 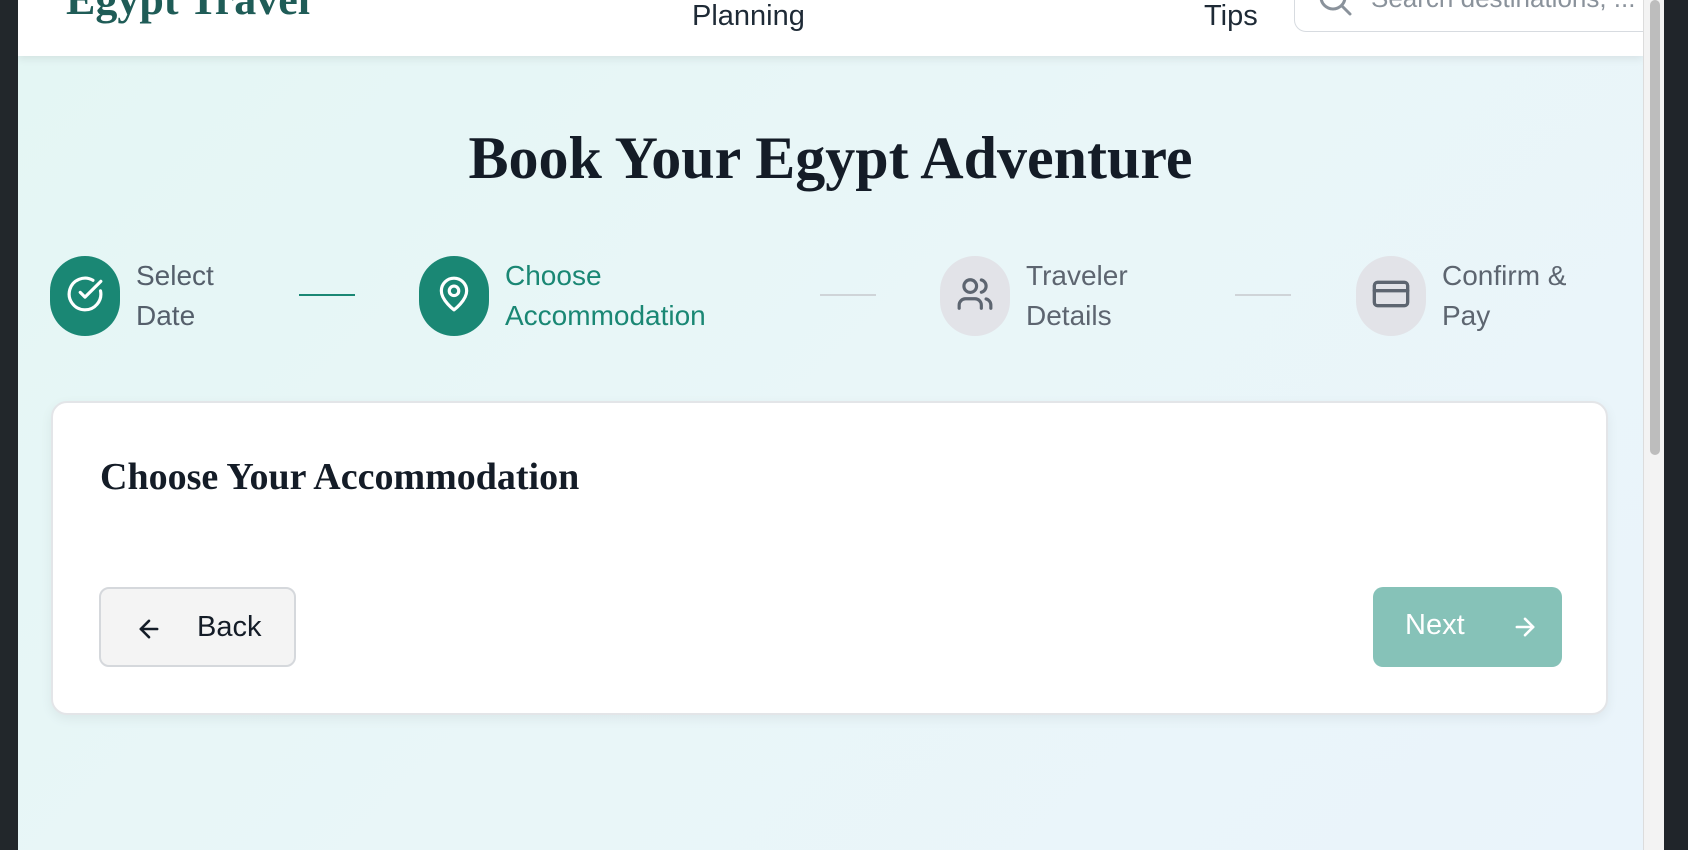 I want to click on check-circle-icon, so click(x=85, y=296).